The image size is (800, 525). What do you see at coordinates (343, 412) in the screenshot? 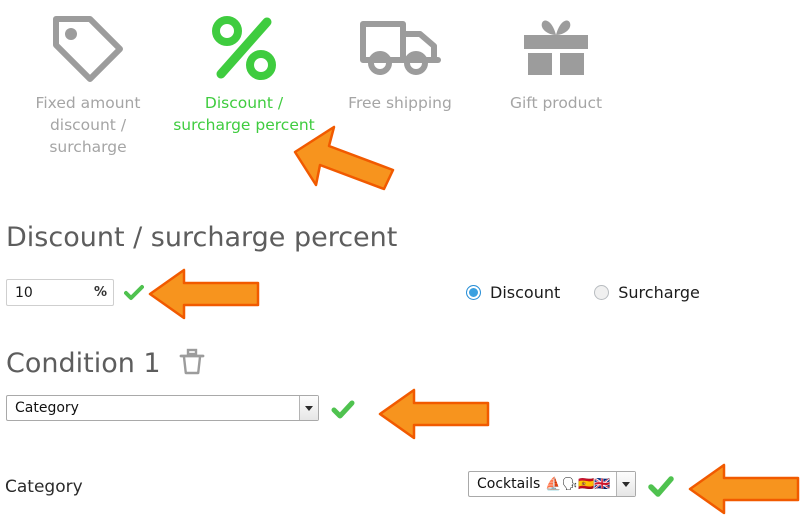
I see `condition-type-valid-check-icon` at bounding box center [343, 412].